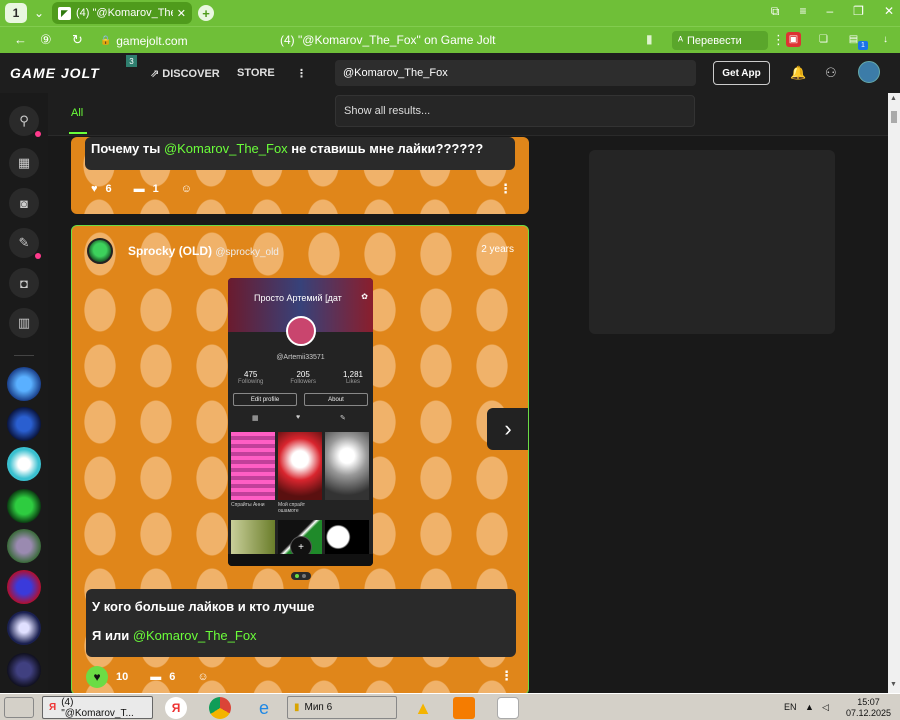  I want to click on app-pin-icon: ▲, so click(423, 708).